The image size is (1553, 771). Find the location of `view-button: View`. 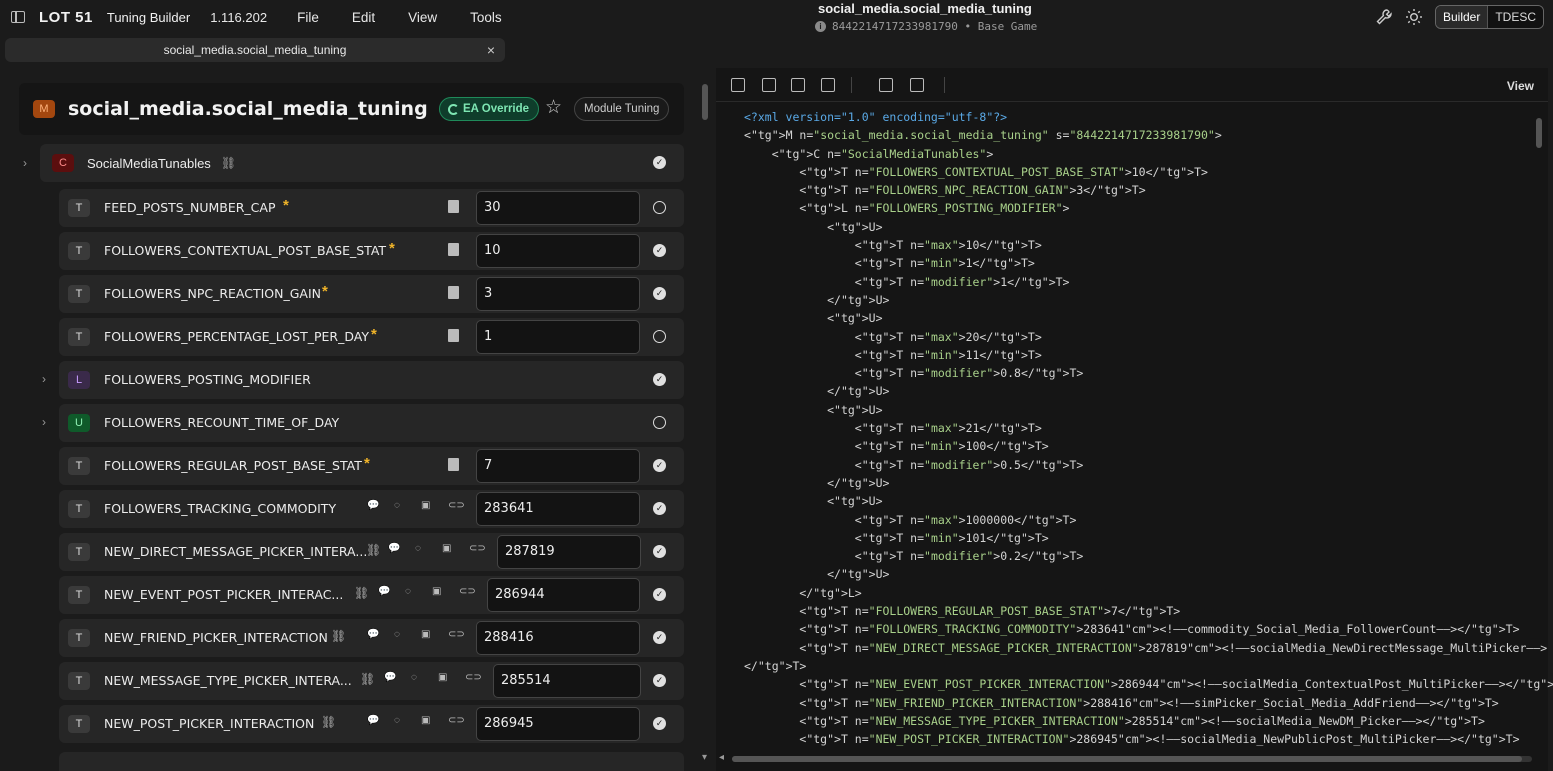

view-button: View is located at coordinates (1520, 86).